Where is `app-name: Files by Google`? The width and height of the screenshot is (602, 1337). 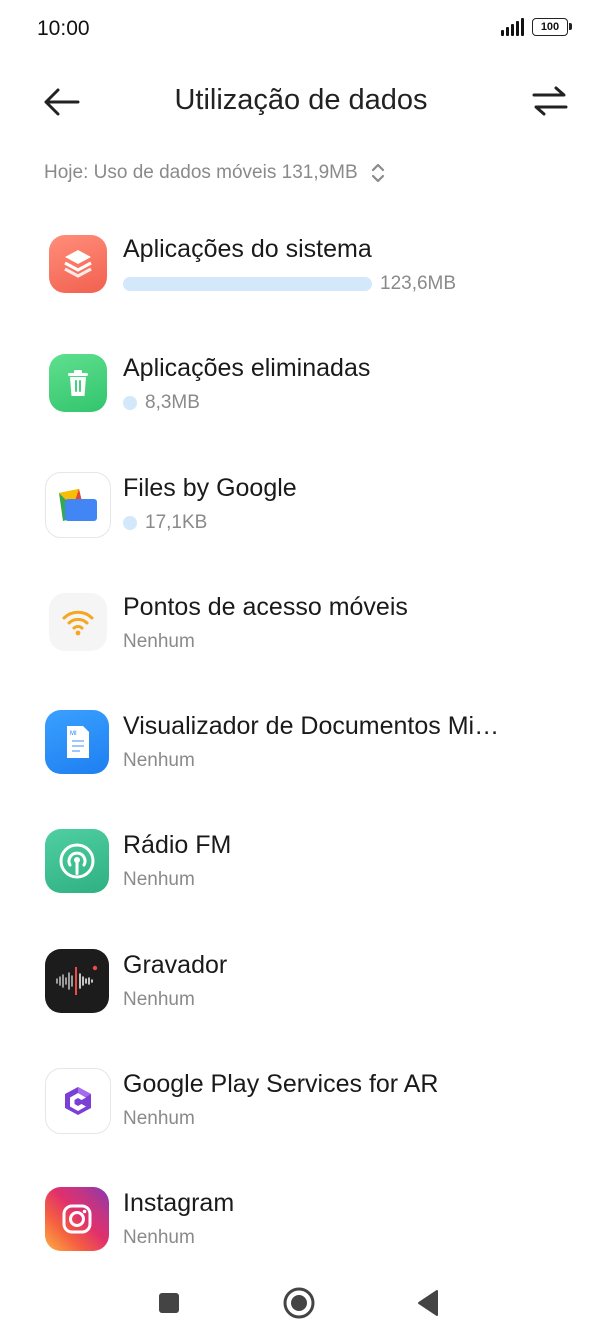 app-name: Files by Google is located at coordinates (210, 487).